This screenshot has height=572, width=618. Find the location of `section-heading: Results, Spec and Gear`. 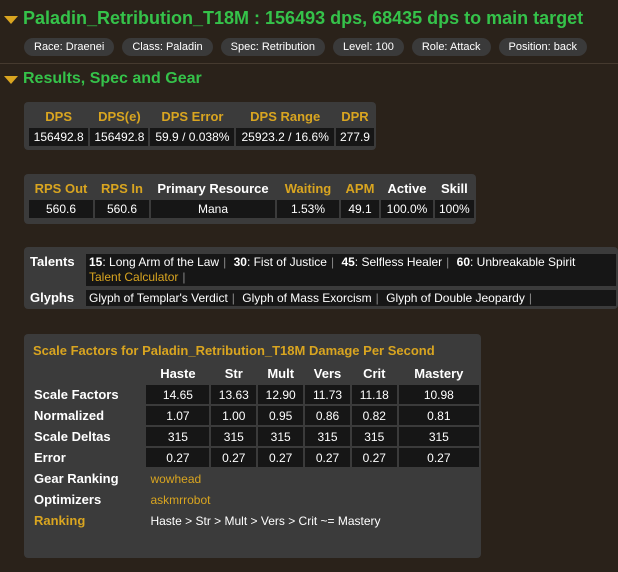

section-heading: Results, Spec and Gear is located at coordinates (103, 79).